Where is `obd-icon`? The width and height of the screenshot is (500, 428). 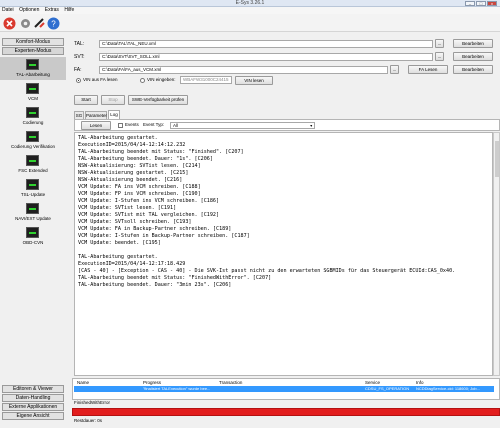
obd-icon is located at coordinates (32, 232).